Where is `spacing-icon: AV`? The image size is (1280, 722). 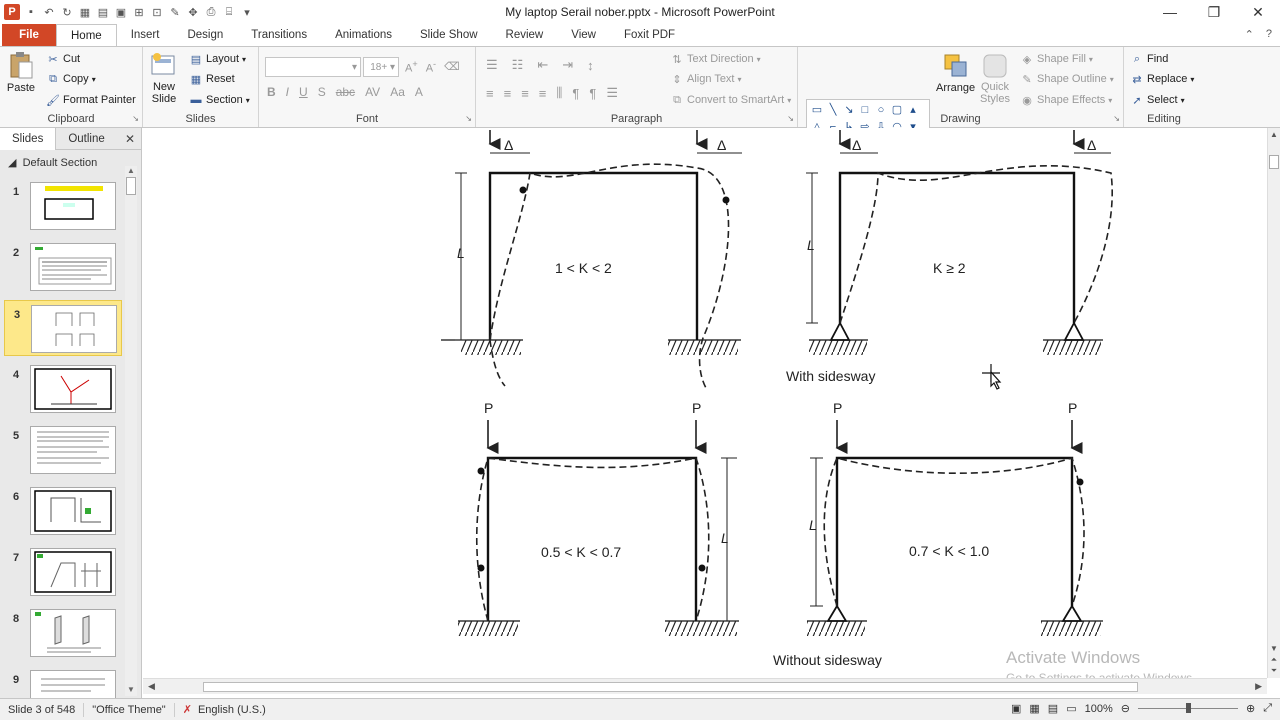
spacing-icon: AV is located at coordinates (372, 92).